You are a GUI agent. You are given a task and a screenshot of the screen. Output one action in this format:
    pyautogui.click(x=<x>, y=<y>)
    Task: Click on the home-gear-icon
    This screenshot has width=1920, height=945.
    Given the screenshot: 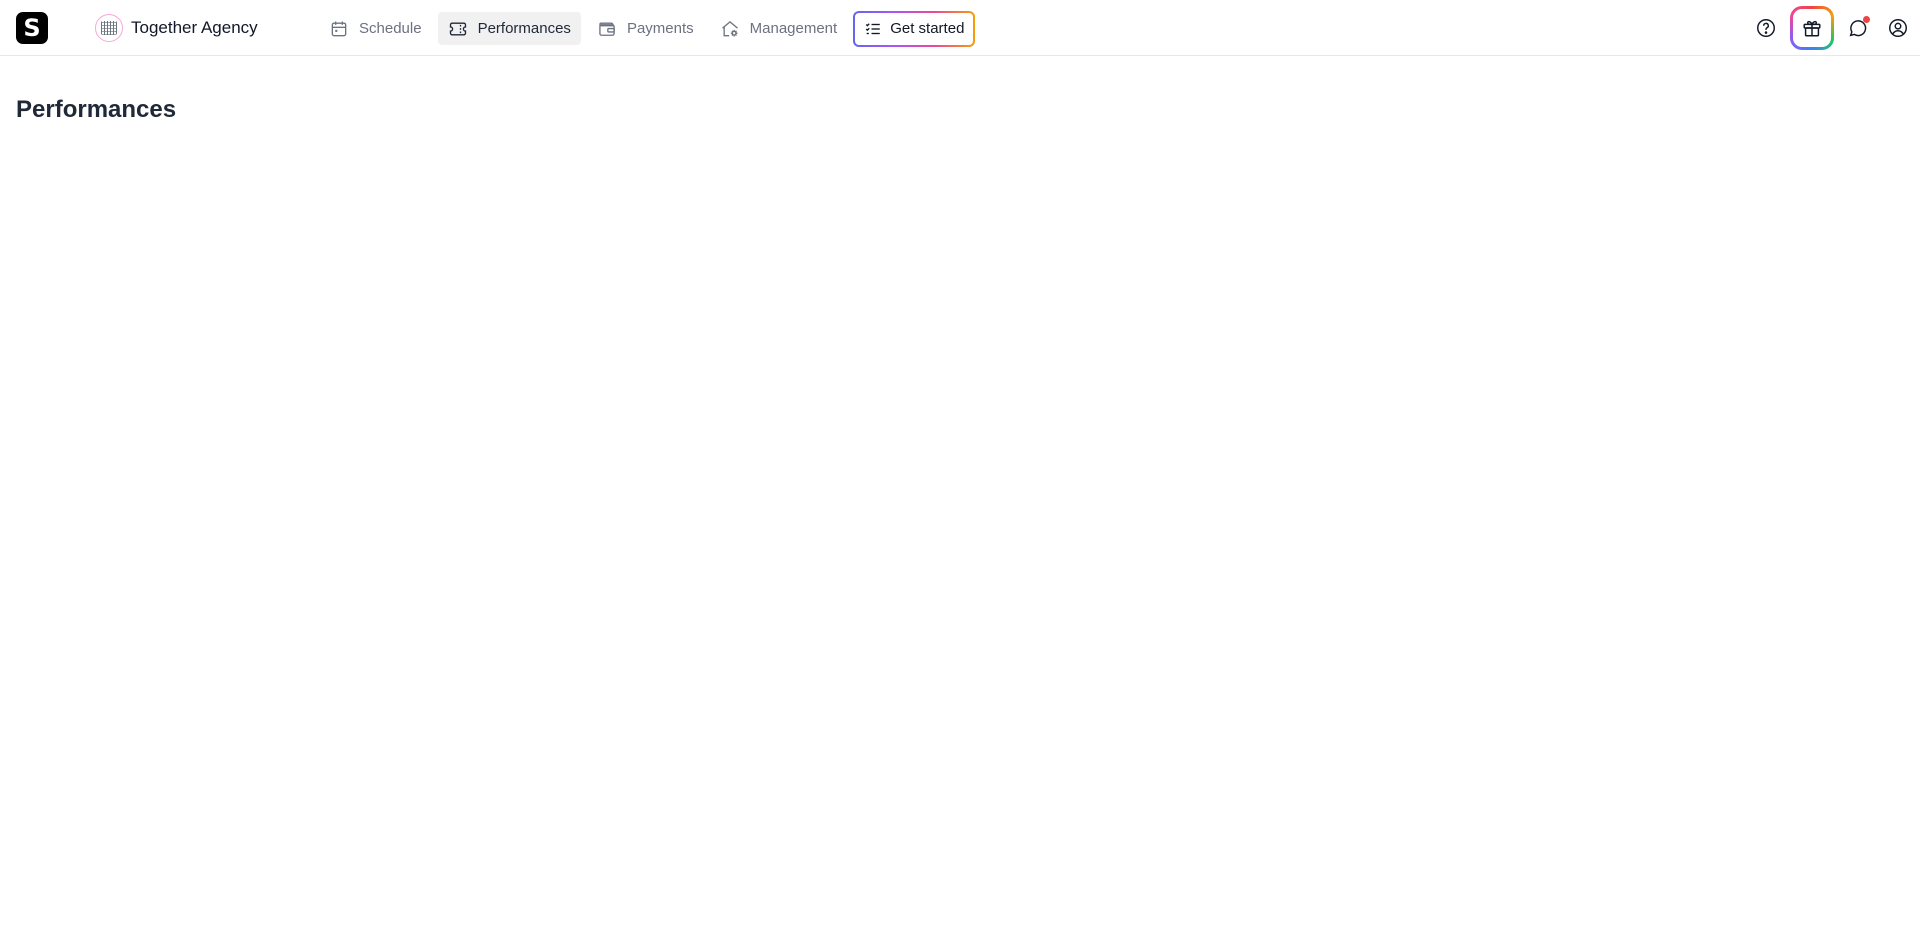 What is the action you would take?
    pyautogui.click(x=729, y=28)
    